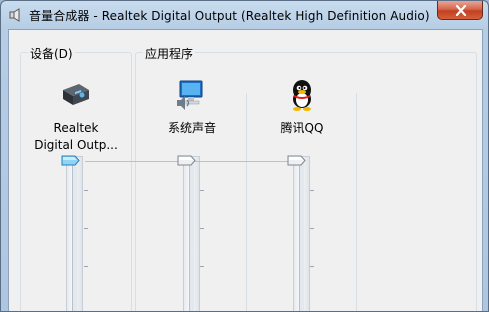 This screenshot has width=489, height=312. I want to click on close-button, so click(460, 10).